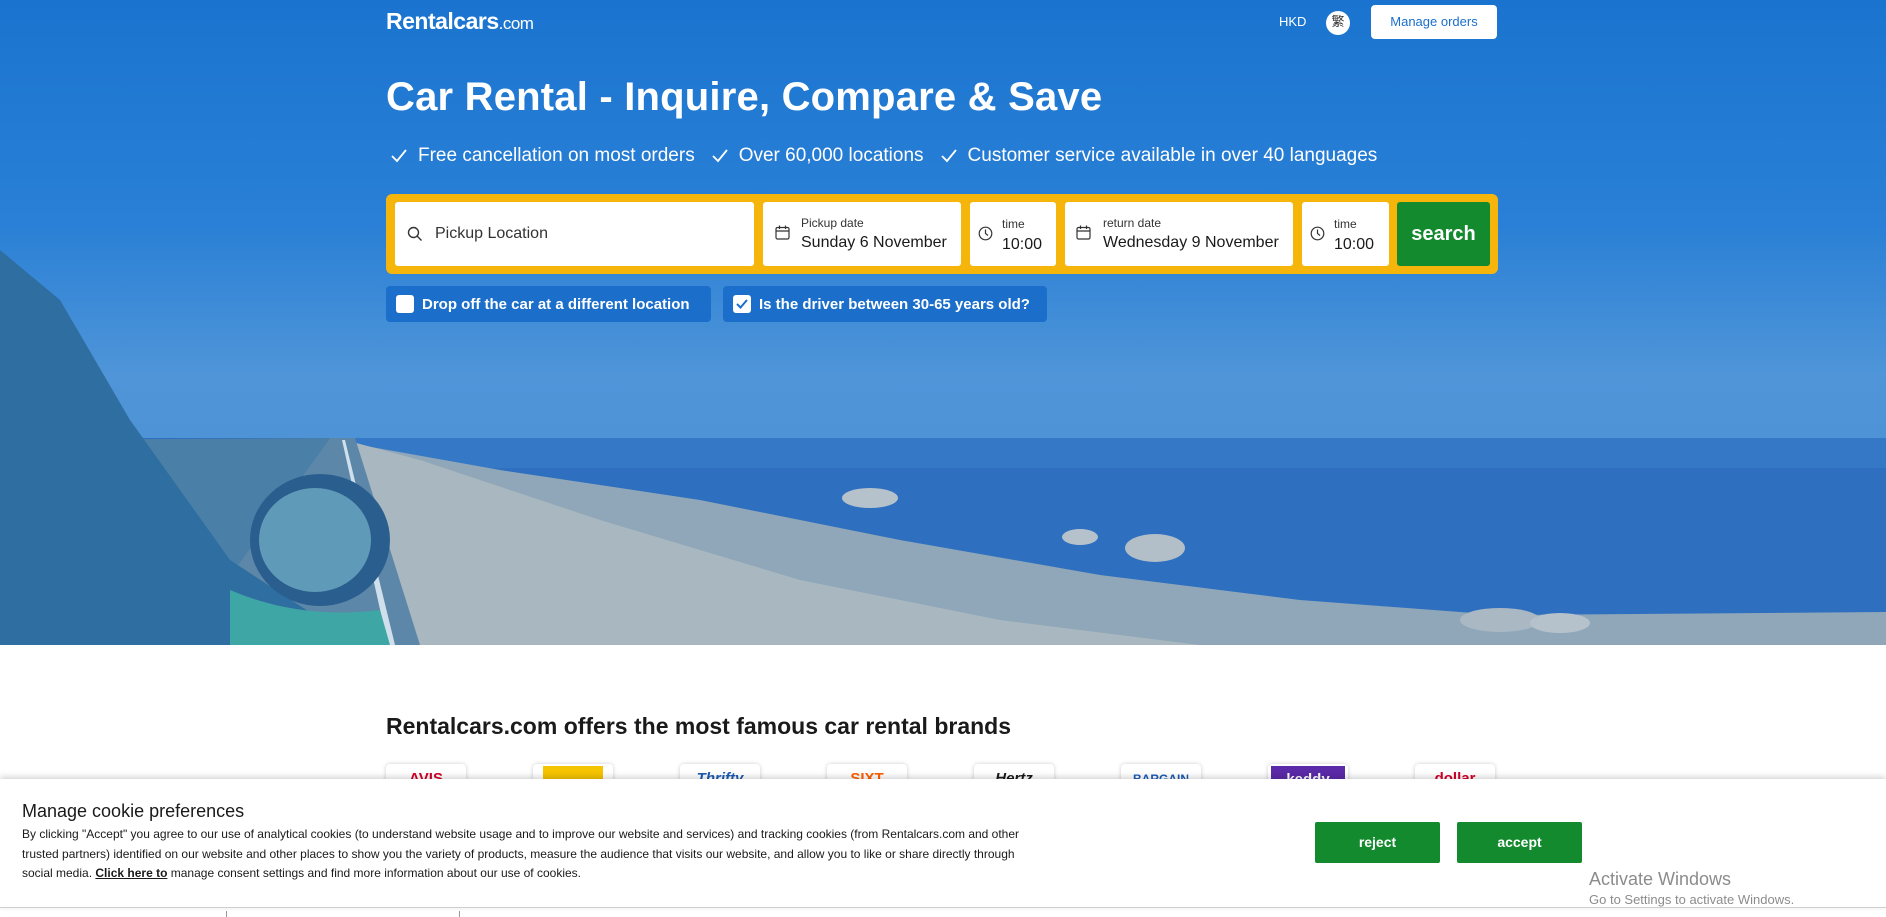 The height and width of the screenshot is (917, 1886). What do you see at coordinates (1338, 23) in the screenshot?
I see `language-selector-icon: 繁` at bounding box center [1338, 23].